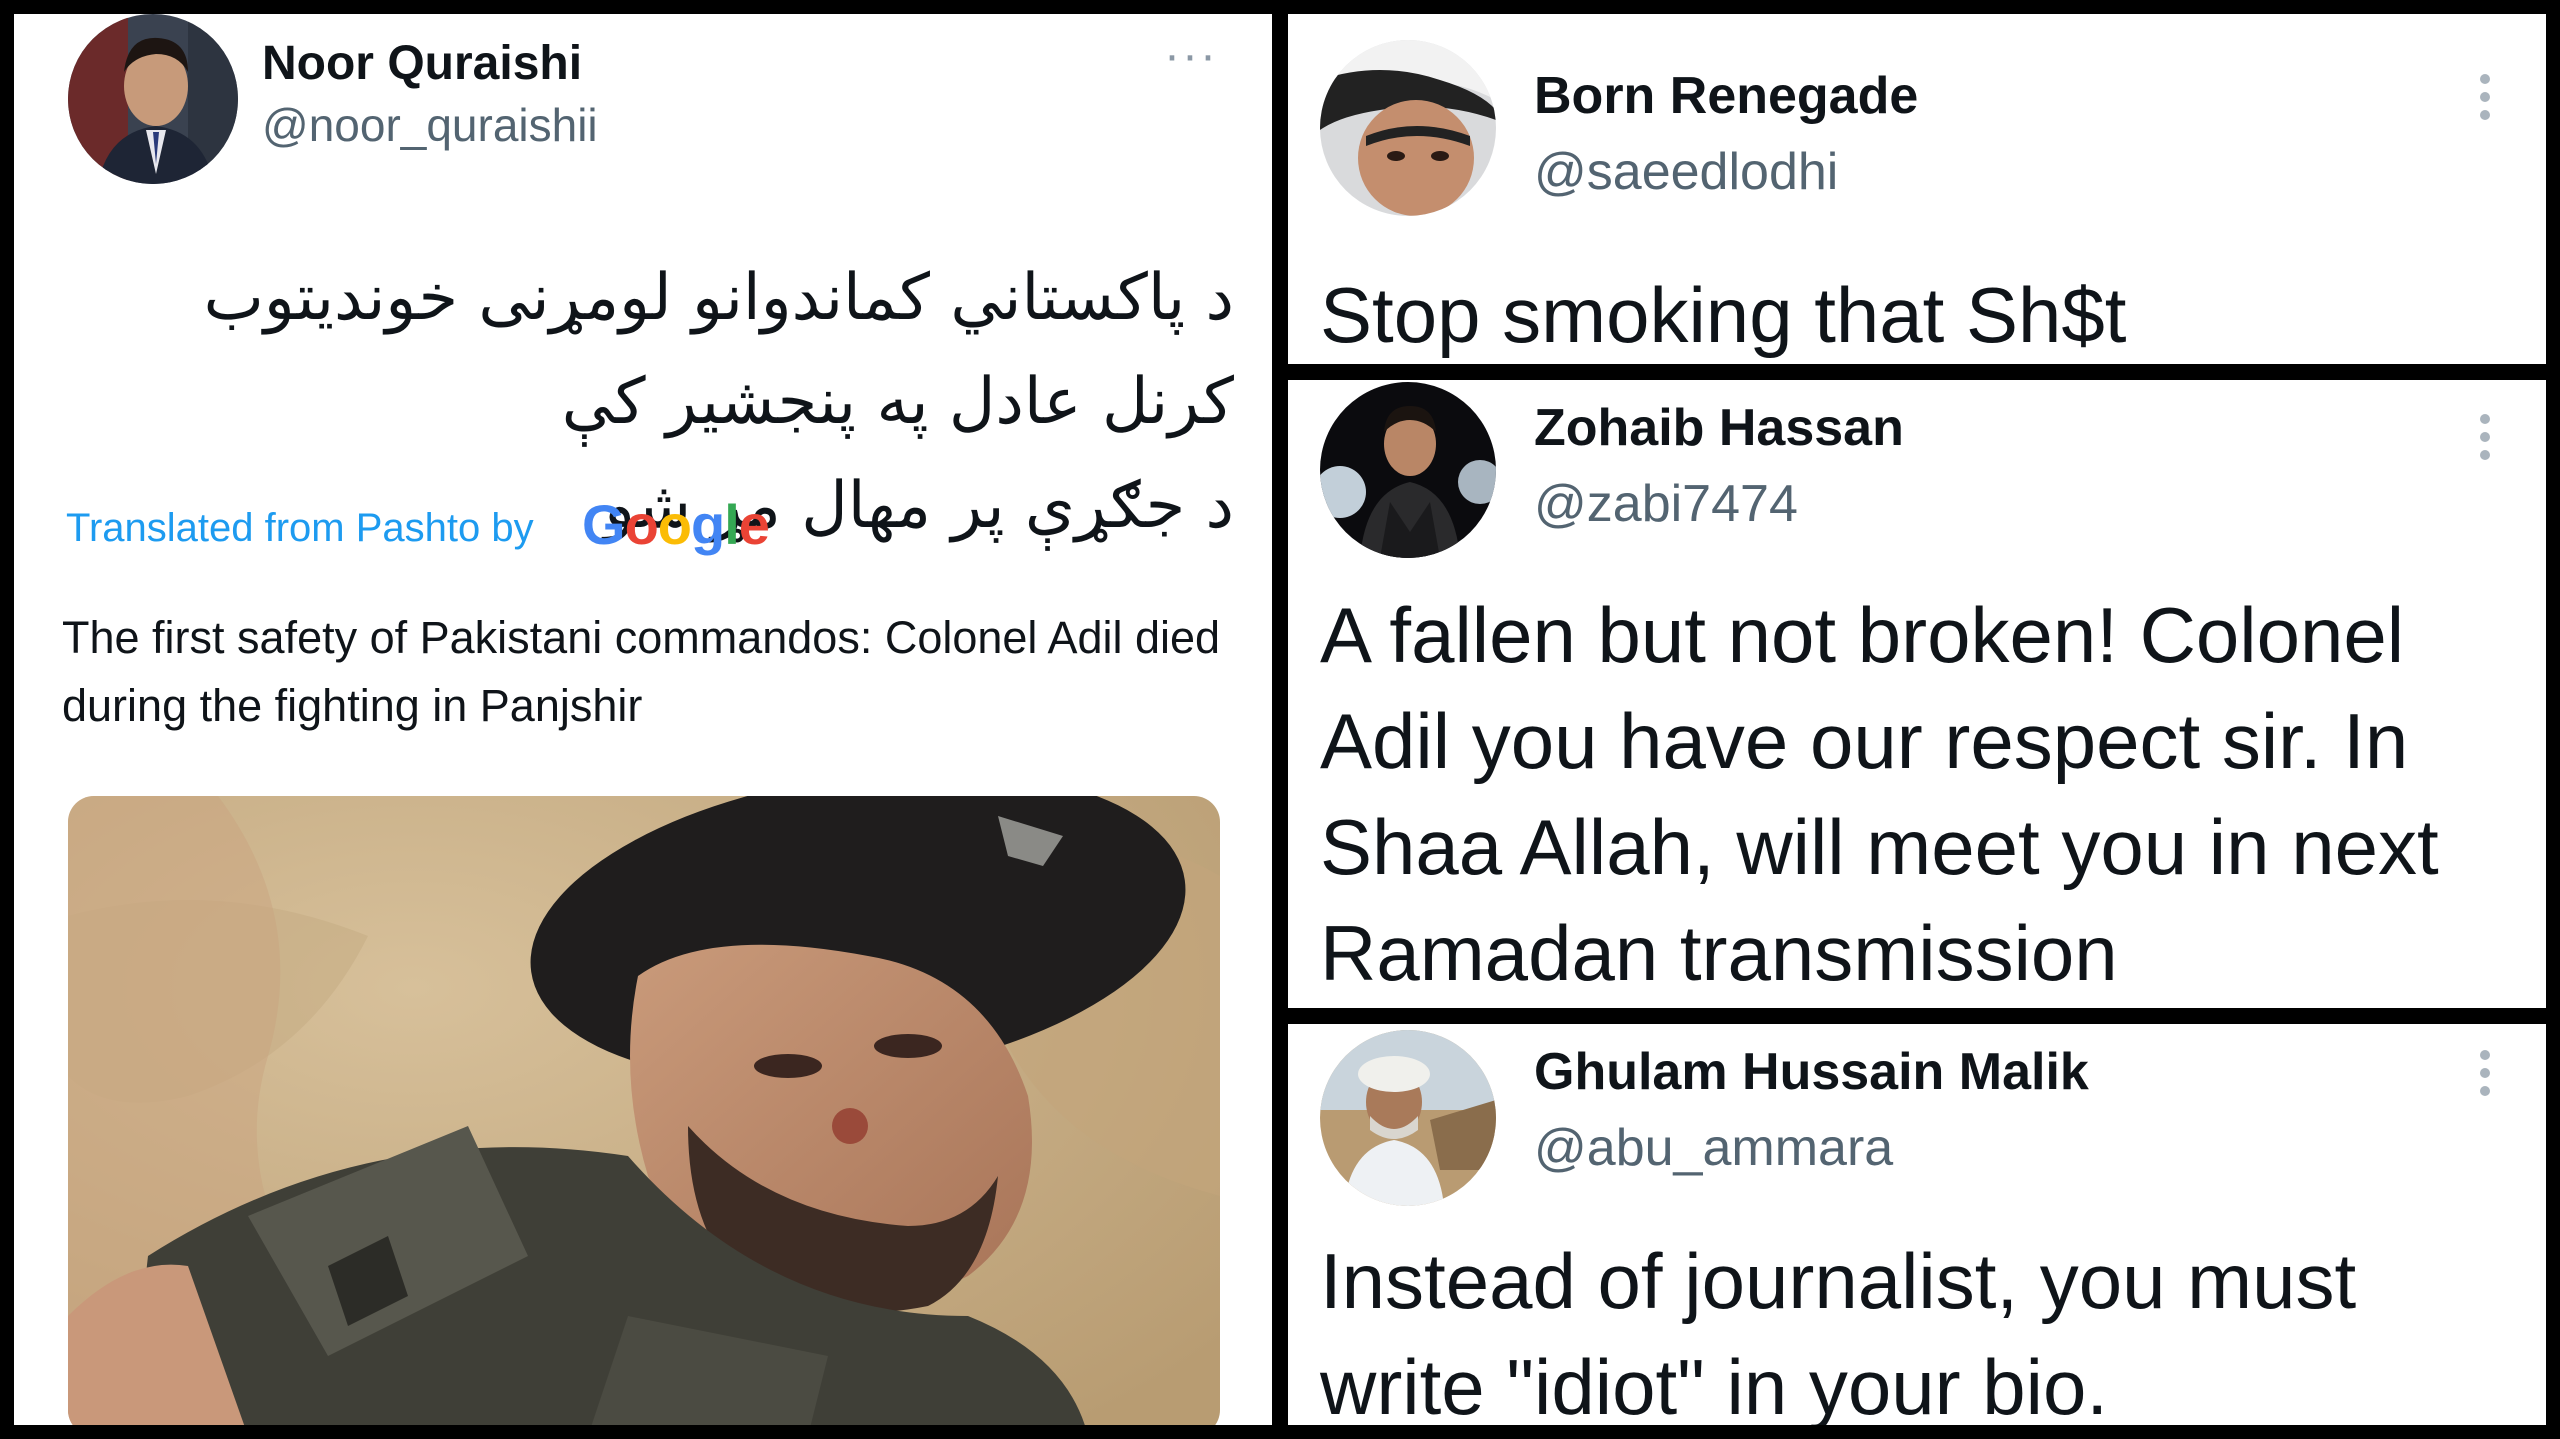 Image resolution: width=2560 pixels, height=1439 pixels. Describe the element at coordinates (732, 524) in the screenshot. I see `google-logo-letter: l` at that location.